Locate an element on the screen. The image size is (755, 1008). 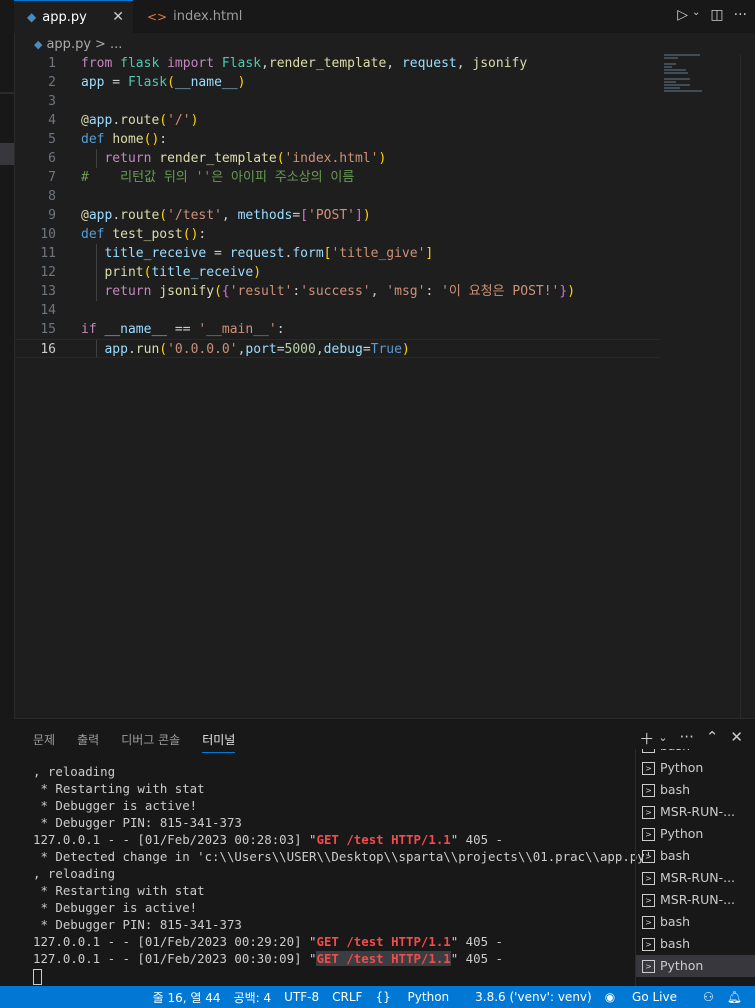
code-line: 3 is located at coordinates (52, 101).